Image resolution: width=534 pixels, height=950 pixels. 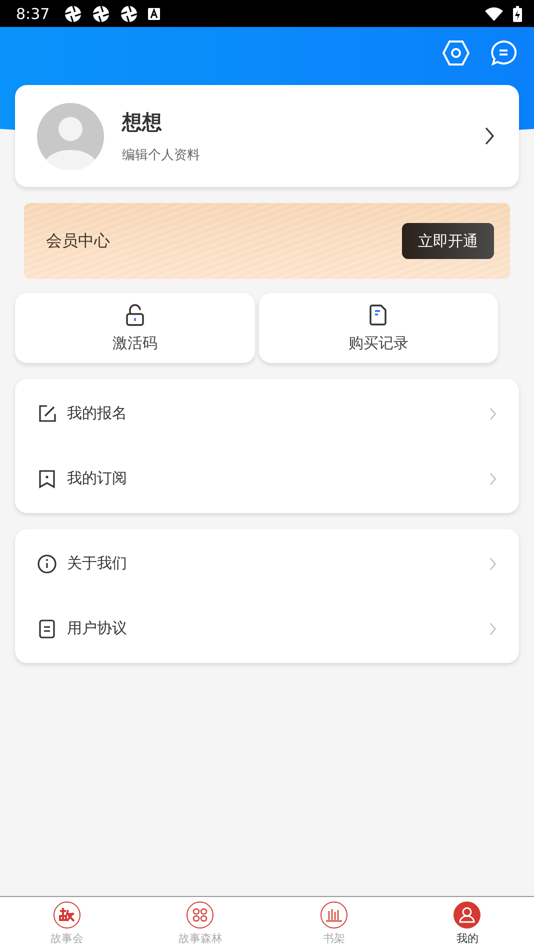 What do you see at coordinates (200, 915) in the screenshot?
I see `grid-icon` at bounding box center [200, 915].